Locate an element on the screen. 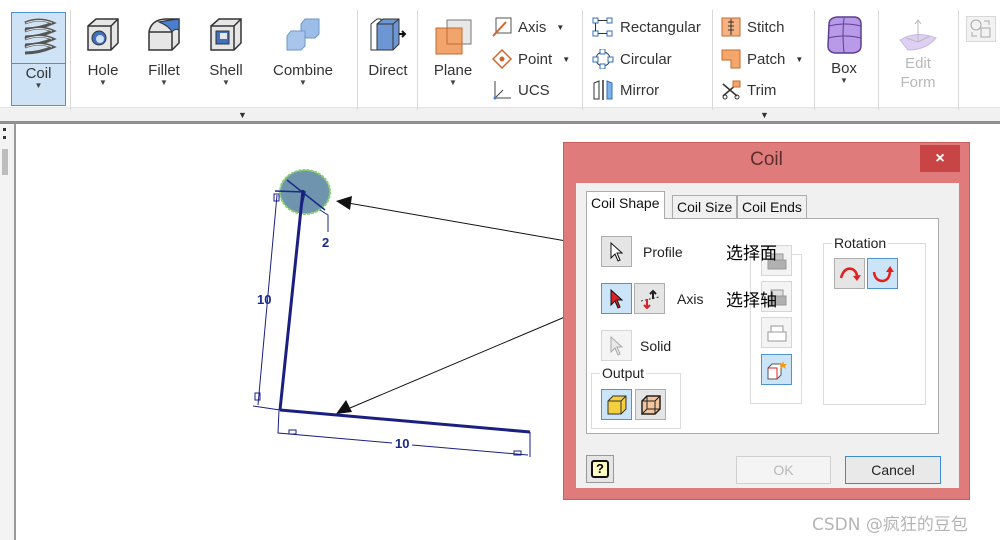 This screenshot has width=1000, height=540. new-solid-button is located at coordinates (776, 369).